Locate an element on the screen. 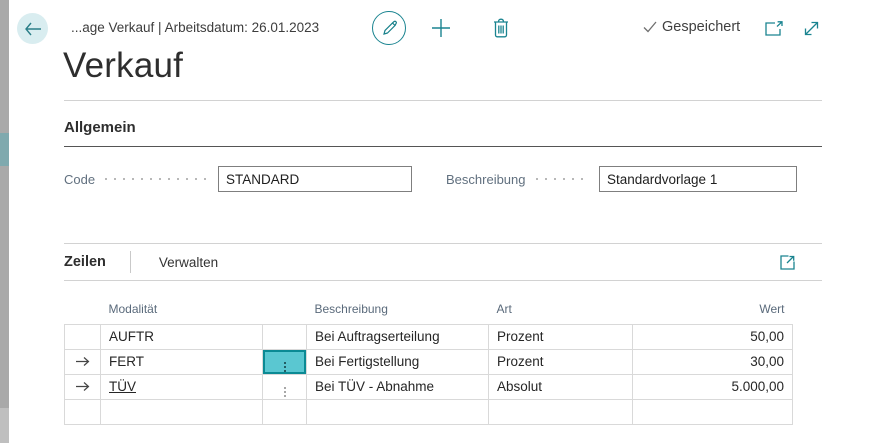  description-label: Beschreibung is located at coordinates (486, 179).